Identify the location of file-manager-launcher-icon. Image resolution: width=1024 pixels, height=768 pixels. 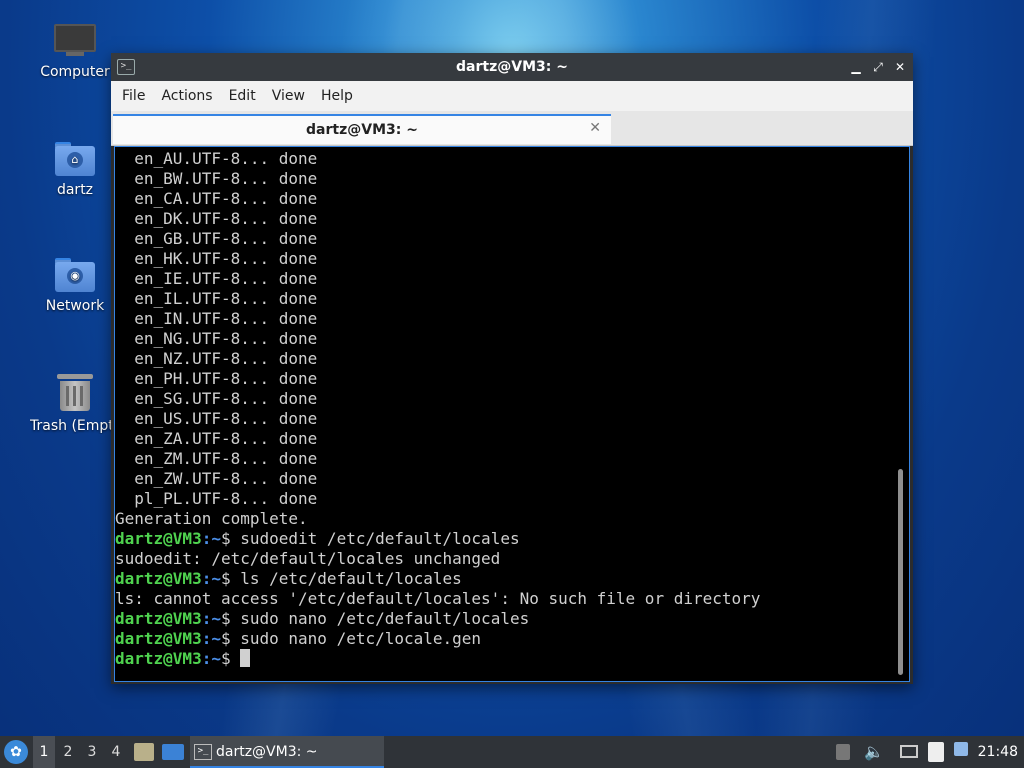
(144, 752).